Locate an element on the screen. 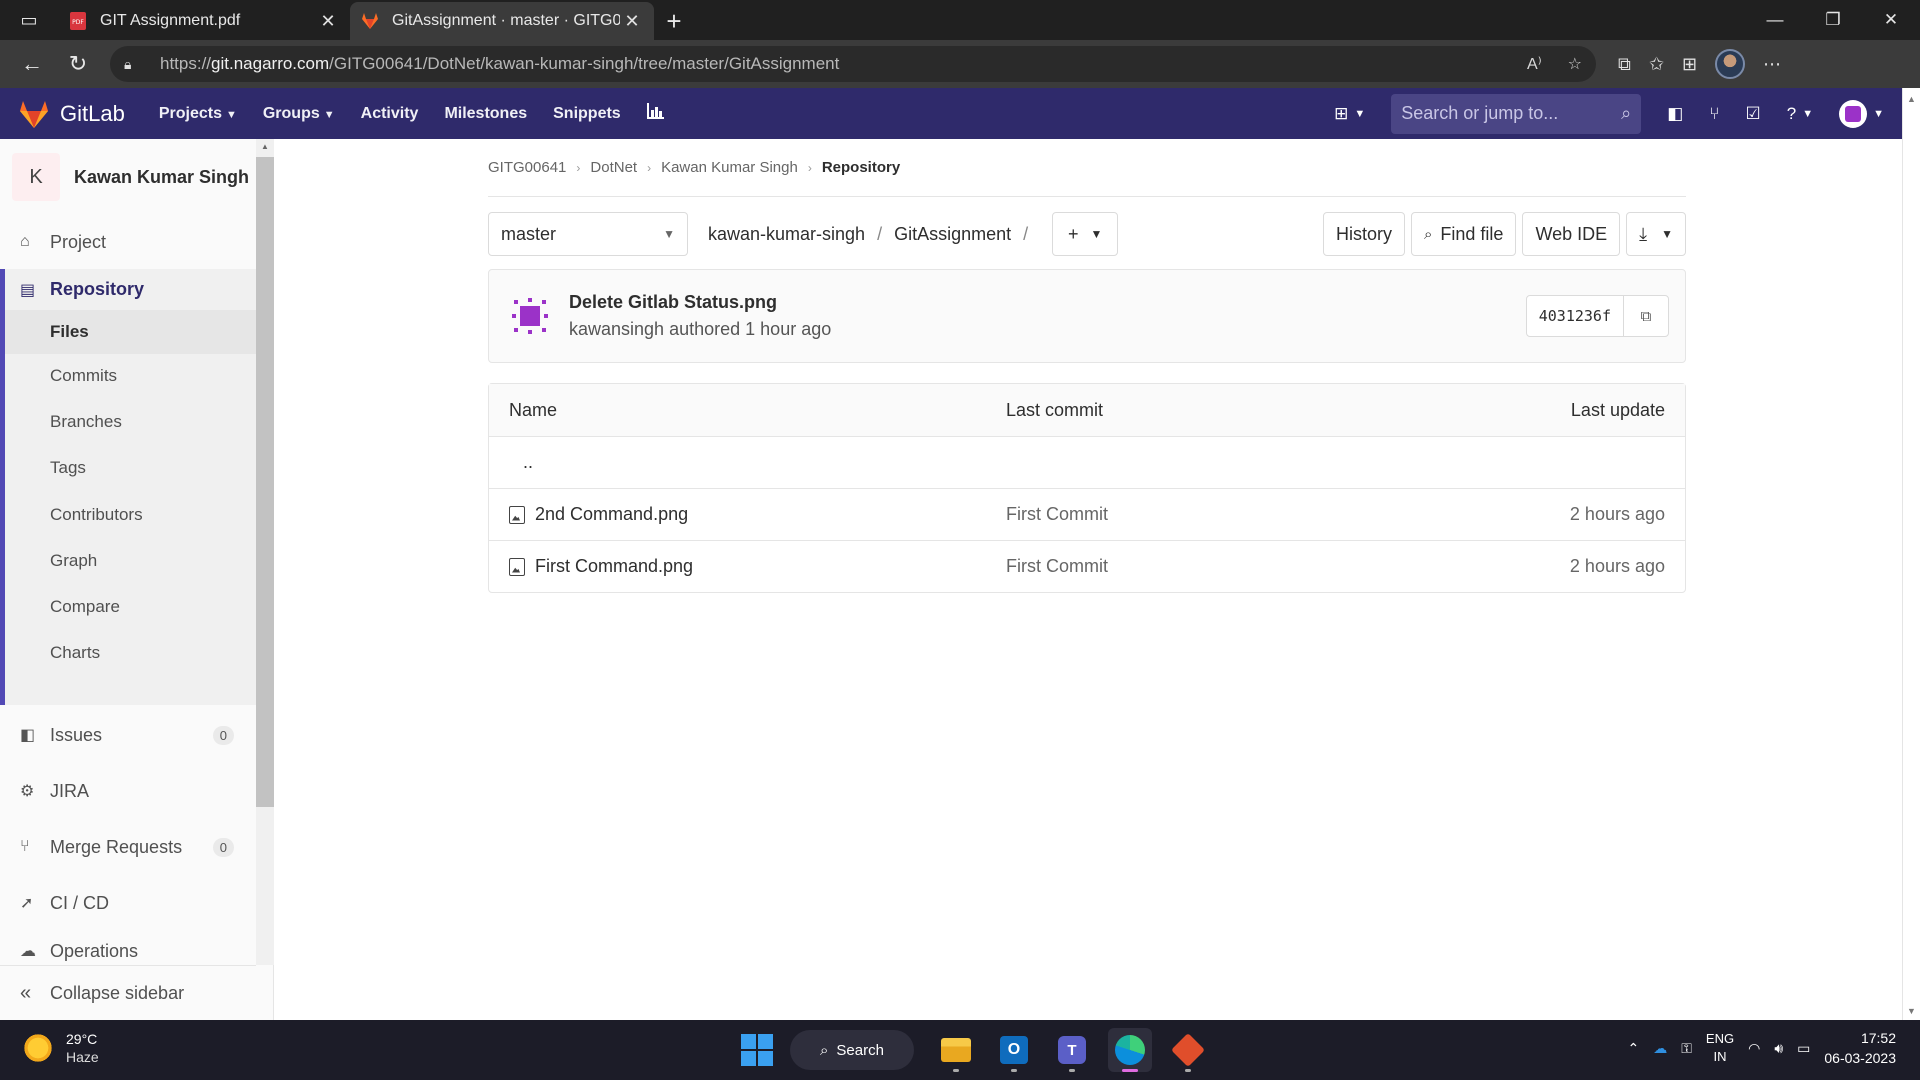  read-aloud-icon: A⁾ is located at coordinates (1534, 64).